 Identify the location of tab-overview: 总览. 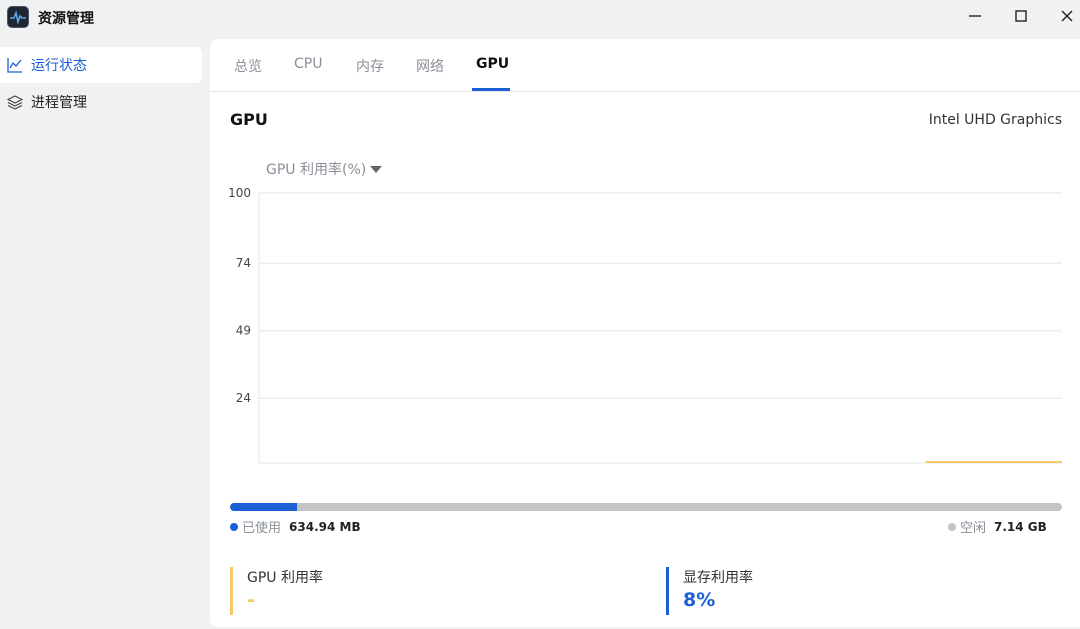
(248, 74).